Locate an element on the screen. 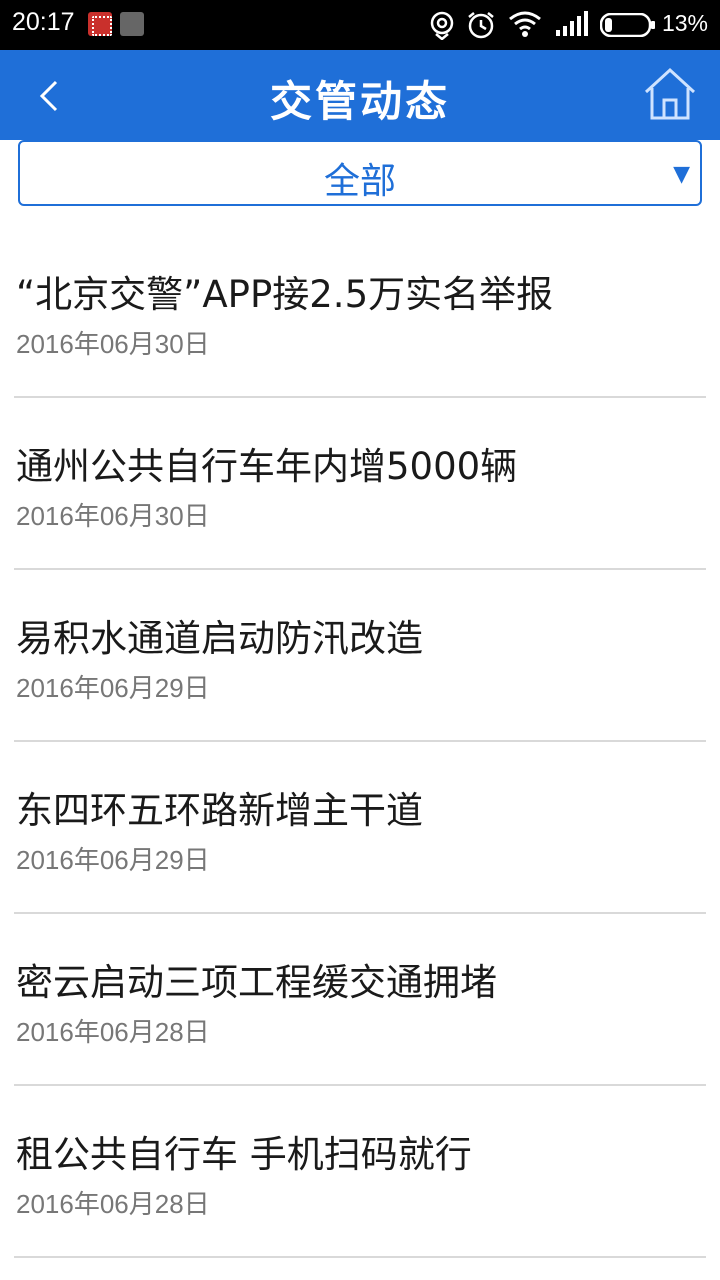 This screenshot has width=720, height=1280. news-title: 租公共自行车 手机扫码就行 is located at coordinates (244, 1154).